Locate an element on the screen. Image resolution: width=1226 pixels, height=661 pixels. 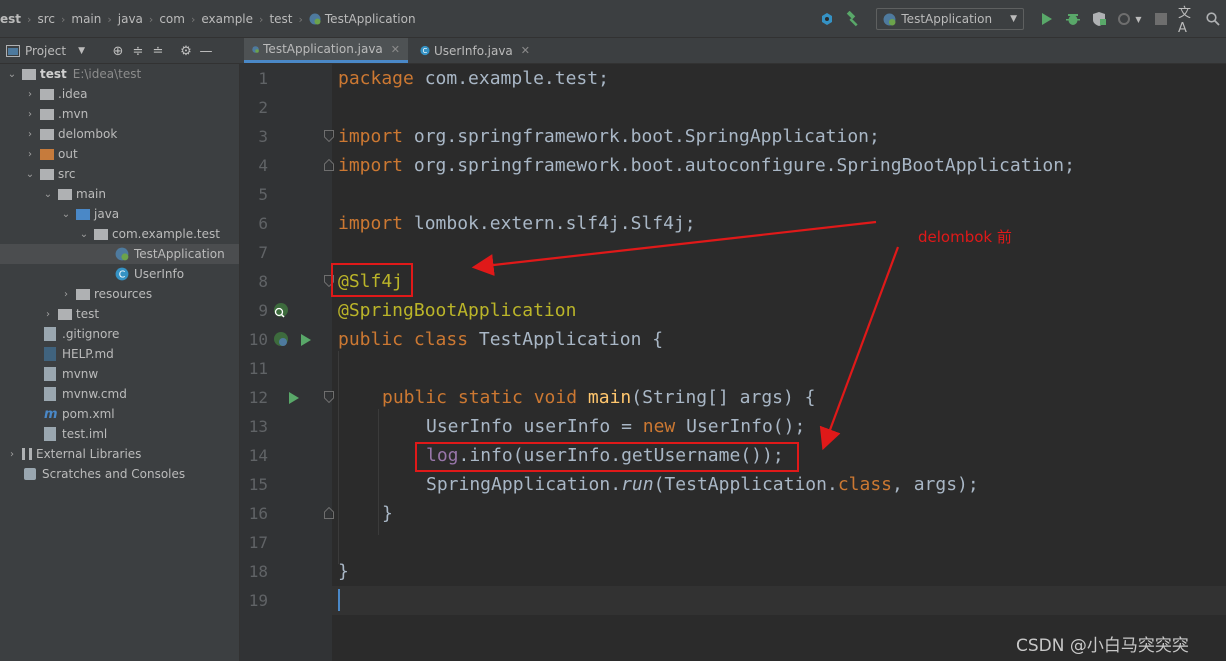
watermark: CSDN @小白马突突突 is located at coordinates (1102, 646).